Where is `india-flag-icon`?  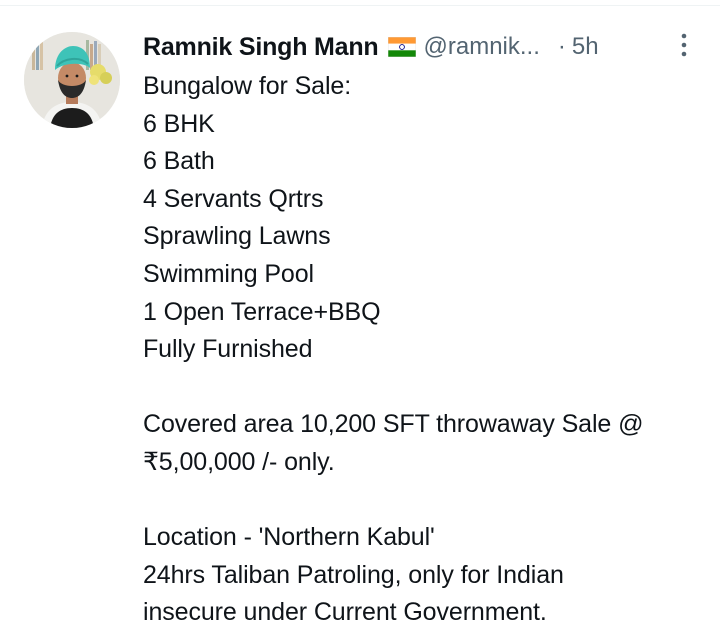 india-flag-icon is located at coordinates (401, 47).